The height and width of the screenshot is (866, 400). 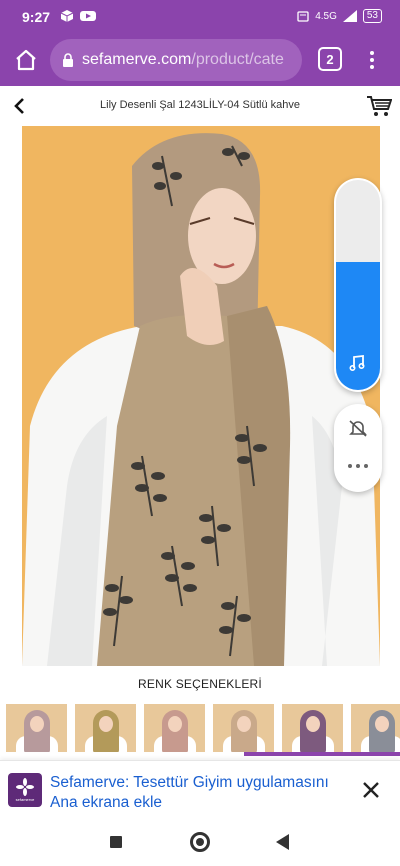 I want to click on address-bar: sefamerve.com/product/cate, so click(x=176, y=60).